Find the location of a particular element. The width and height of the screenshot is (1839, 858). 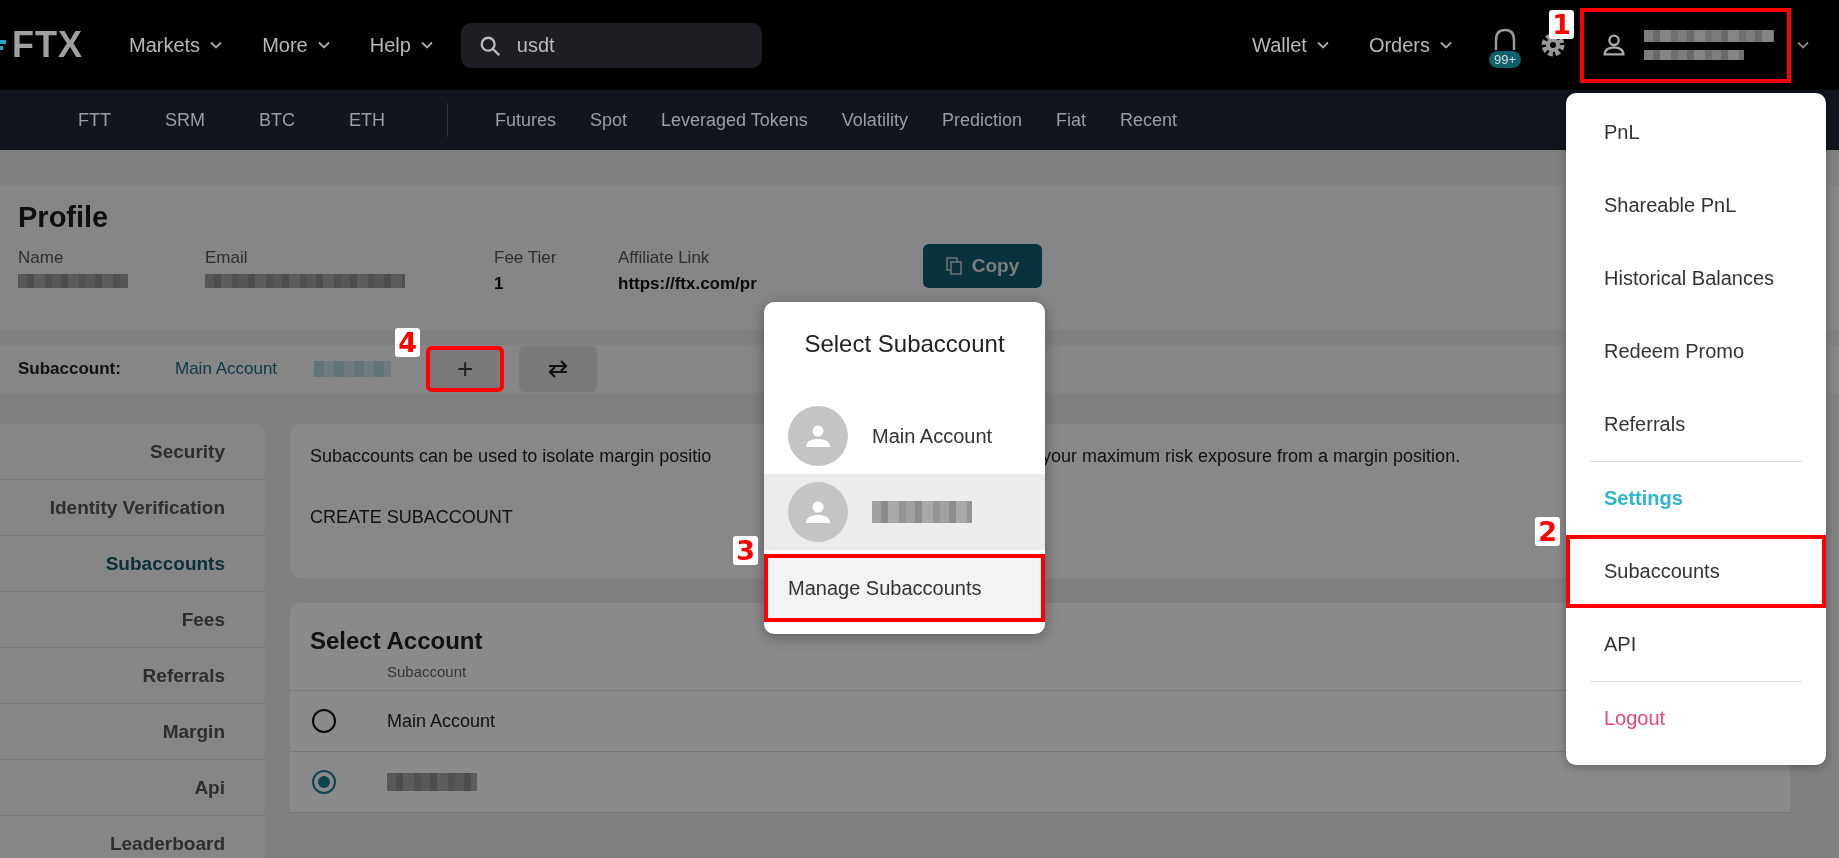

nav-menu-button: Wallet is located at coordinates (1290, 45).